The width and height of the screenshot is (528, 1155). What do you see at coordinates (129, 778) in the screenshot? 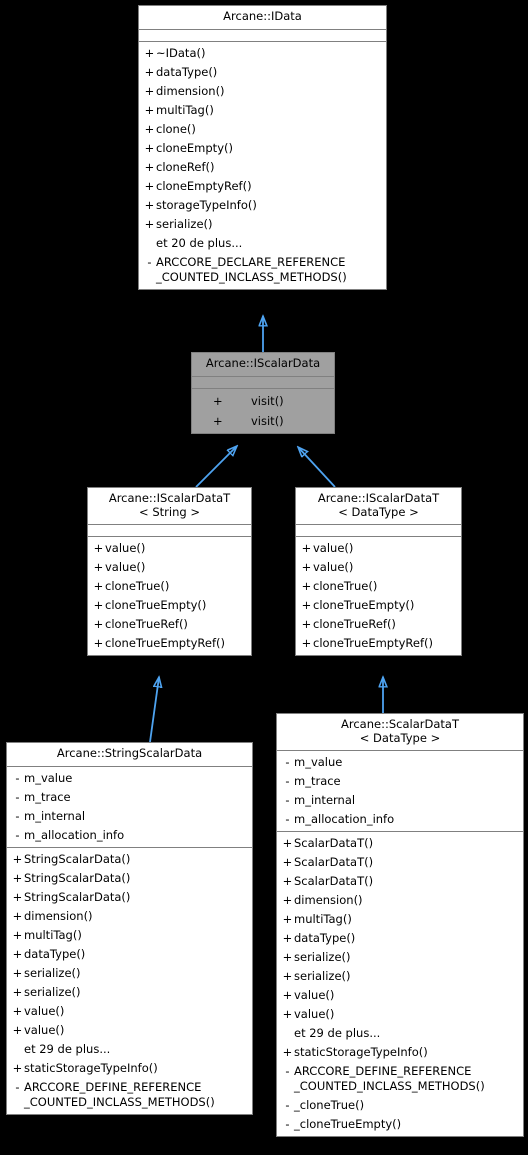
I see `attribute-row: - m_value` at bounding box center [129, 778].